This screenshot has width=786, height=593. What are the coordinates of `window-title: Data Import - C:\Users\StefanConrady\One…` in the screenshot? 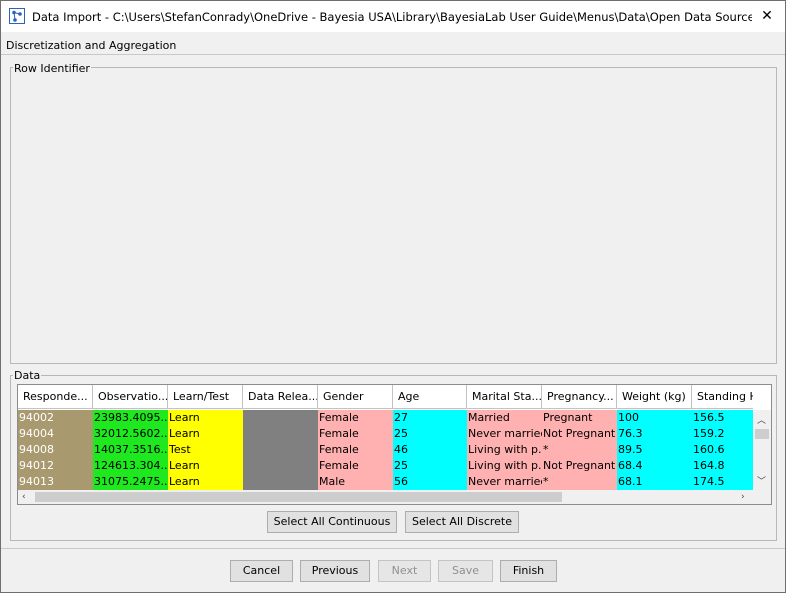 It's located at (392, 17).